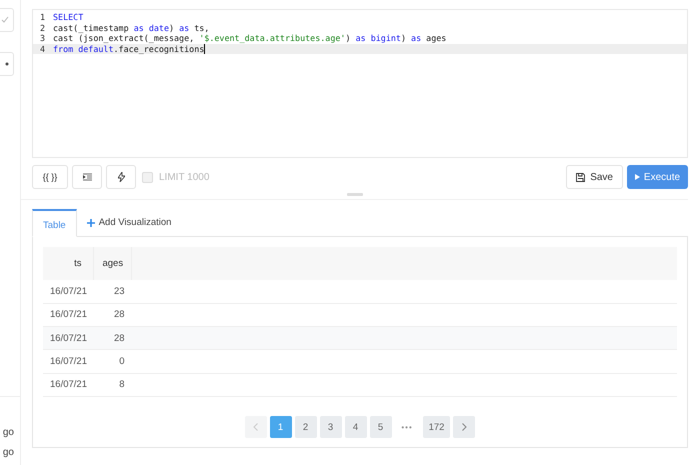 The image size is (690, 465). Describe the element at coordinates (90, 222) in the screenshot. I see `plus-icon` at that location.